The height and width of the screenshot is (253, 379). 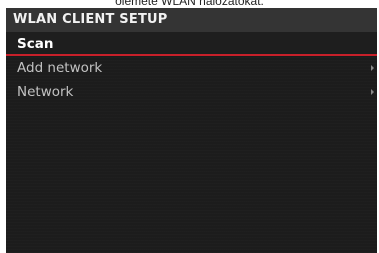 I want to click on menu-item-label: Network, so click(x=45, y=92).